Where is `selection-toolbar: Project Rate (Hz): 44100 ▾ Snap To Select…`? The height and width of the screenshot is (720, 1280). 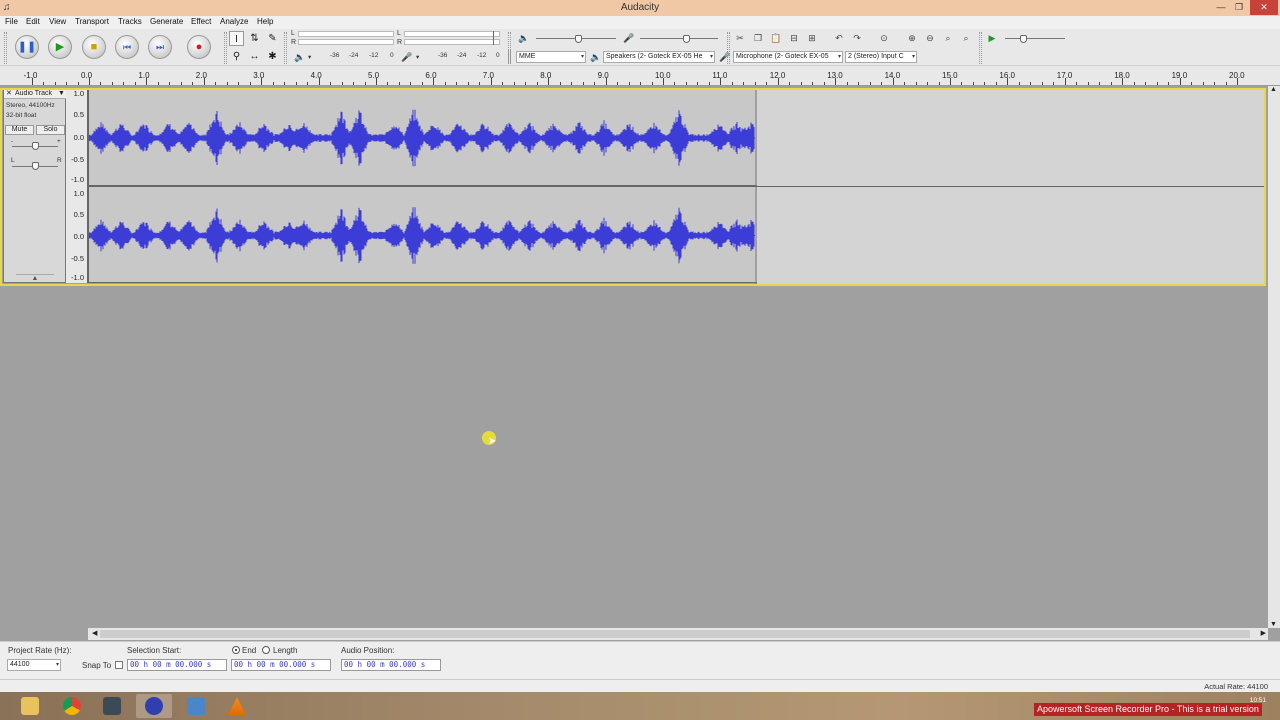 selection-toolbar: Project Rate (Hz): 44100 ▾ Snap To Select… is located at coordinates (640, 660).